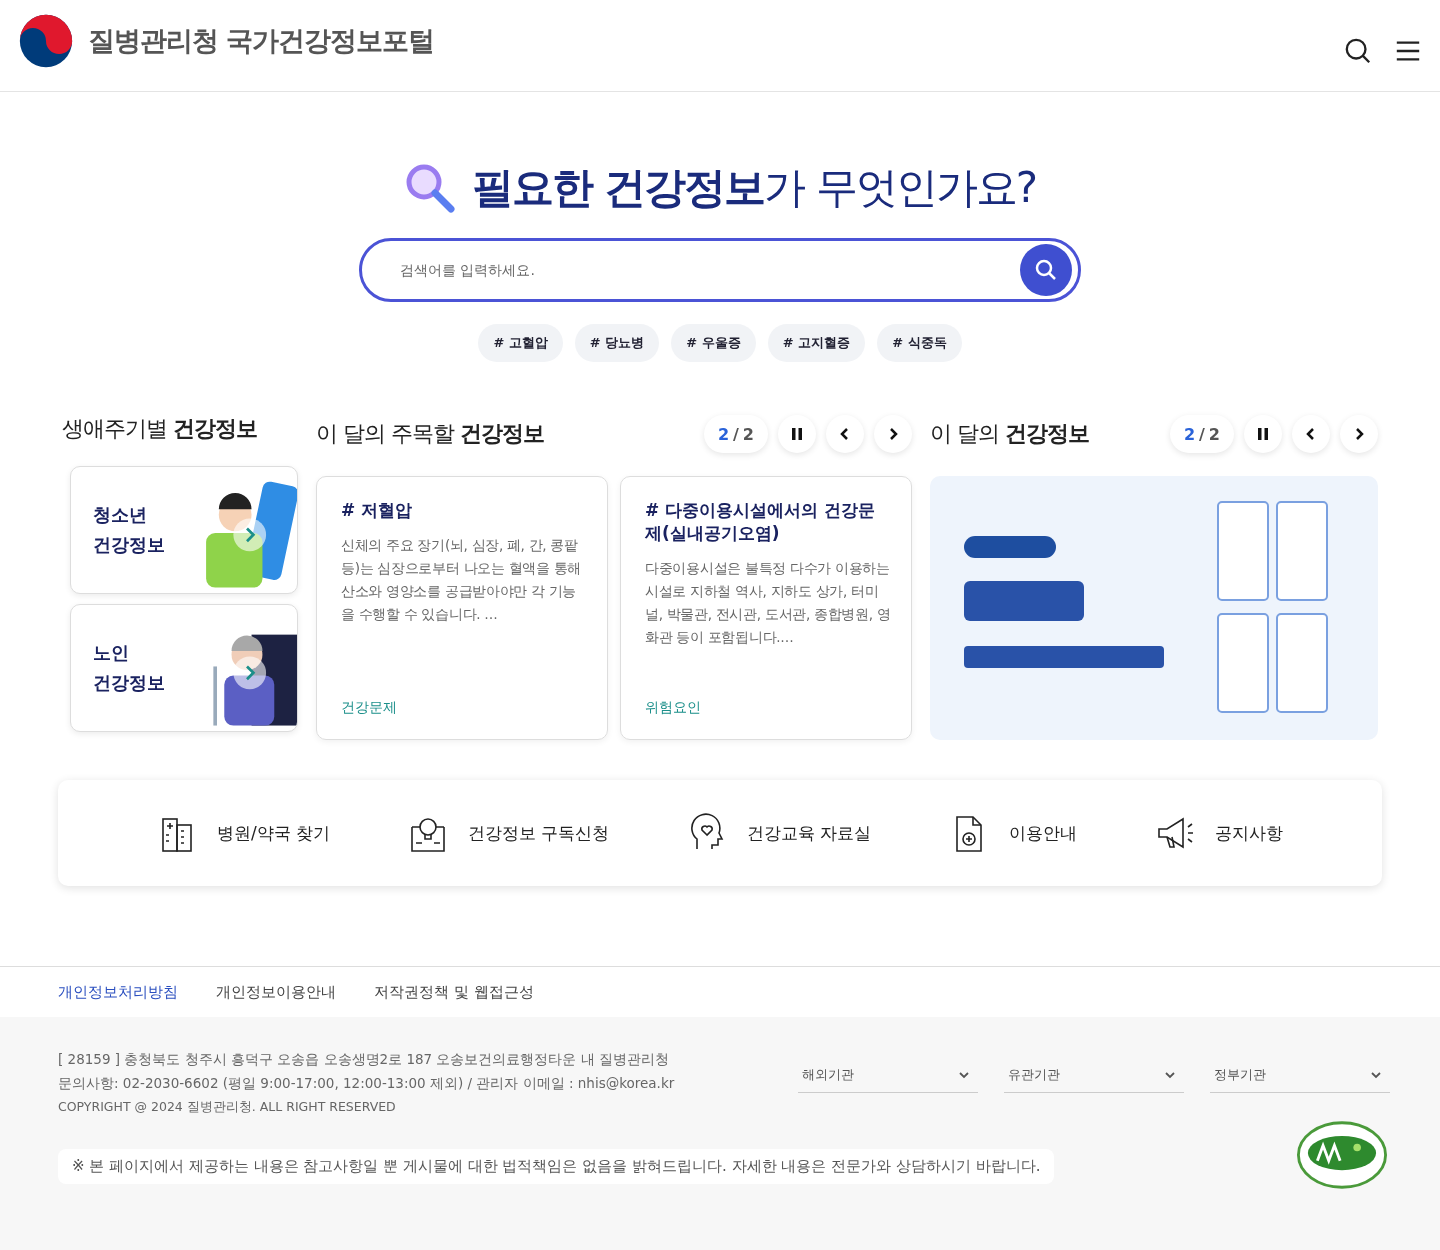 The image size is (1440, 1250). I want to click on article-category: 위험요인, so click(673, 708).